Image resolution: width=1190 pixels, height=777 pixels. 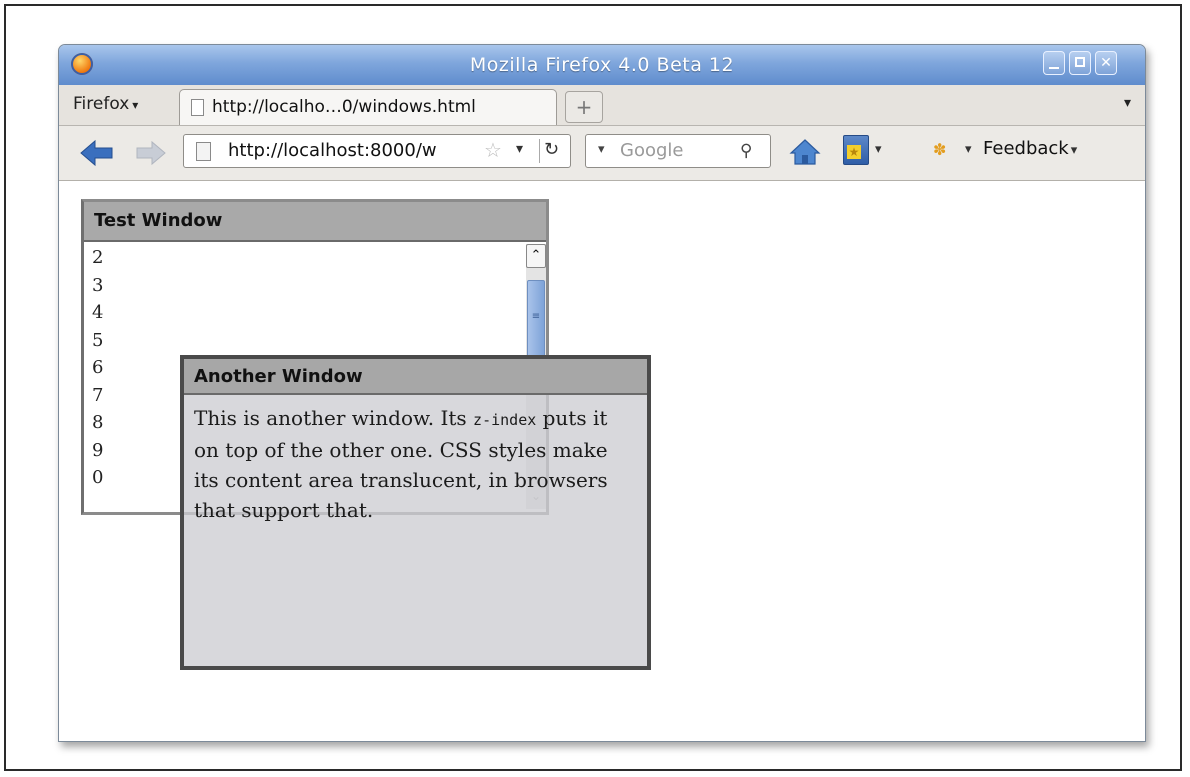 I want to click on tab-label: http://localho…0/windows.html, so click(x=344, y=107).